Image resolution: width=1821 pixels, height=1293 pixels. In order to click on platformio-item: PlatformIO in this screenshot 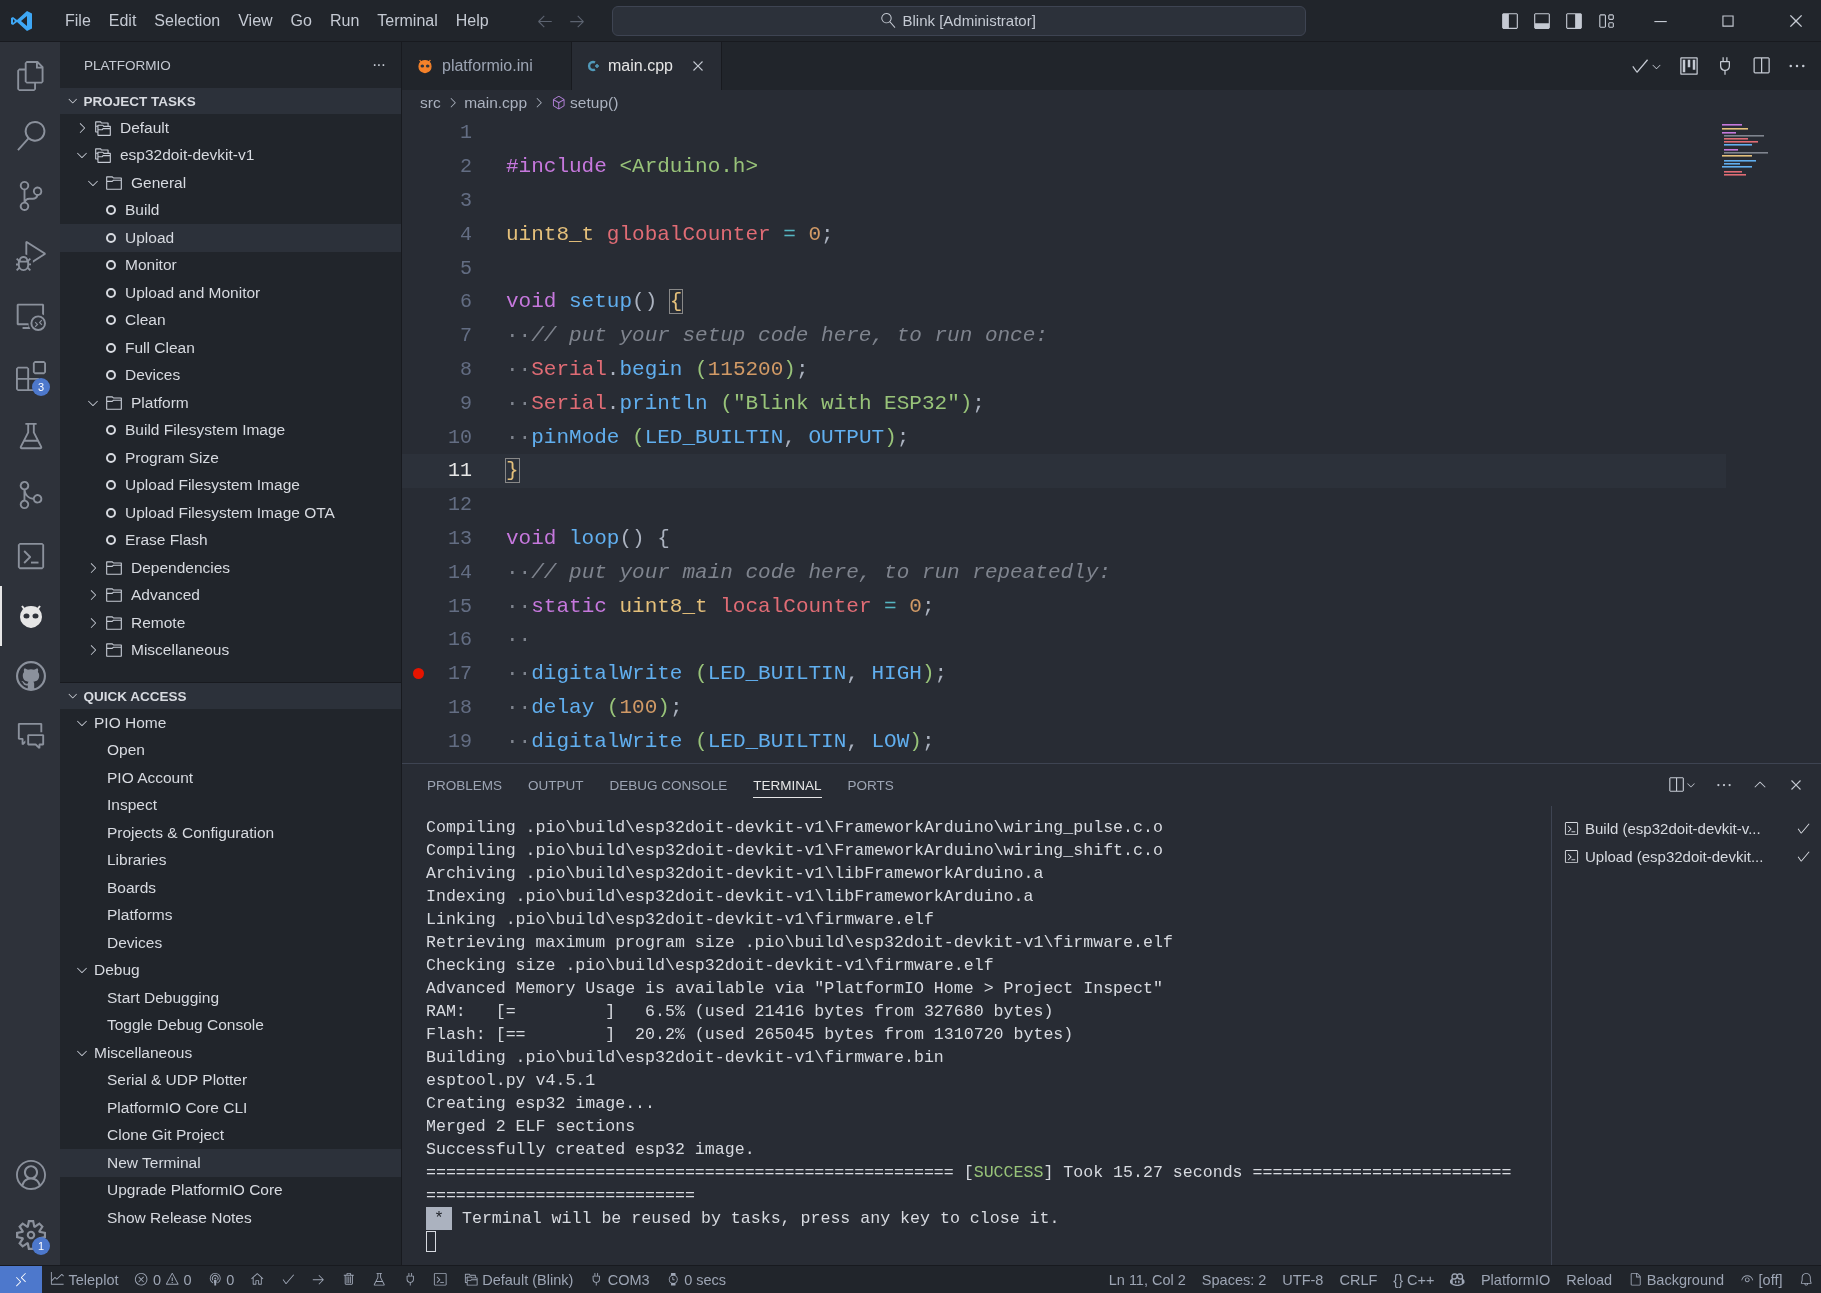, I will do `click(1515, 1279)`.